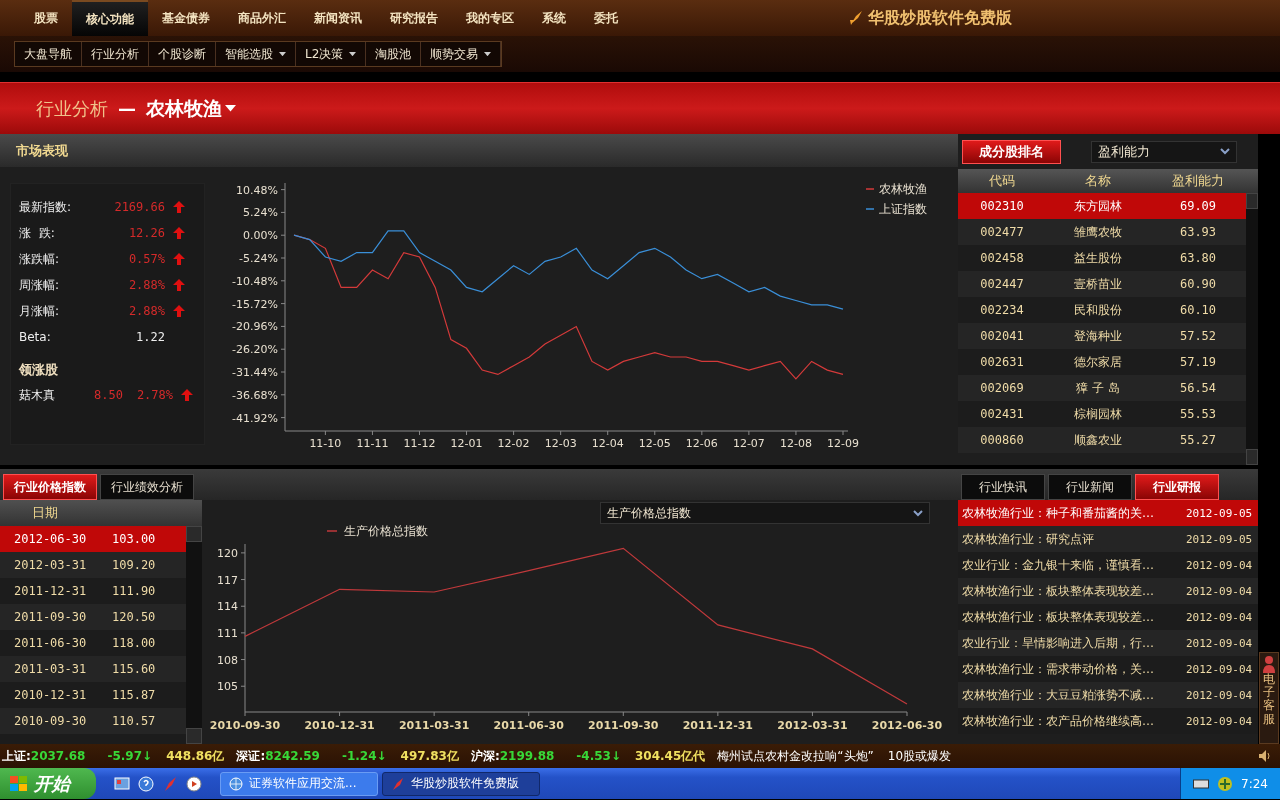 The width and height of the screenshot is (1280, 800). I want to click on desktop-icon, so click(122, 783).